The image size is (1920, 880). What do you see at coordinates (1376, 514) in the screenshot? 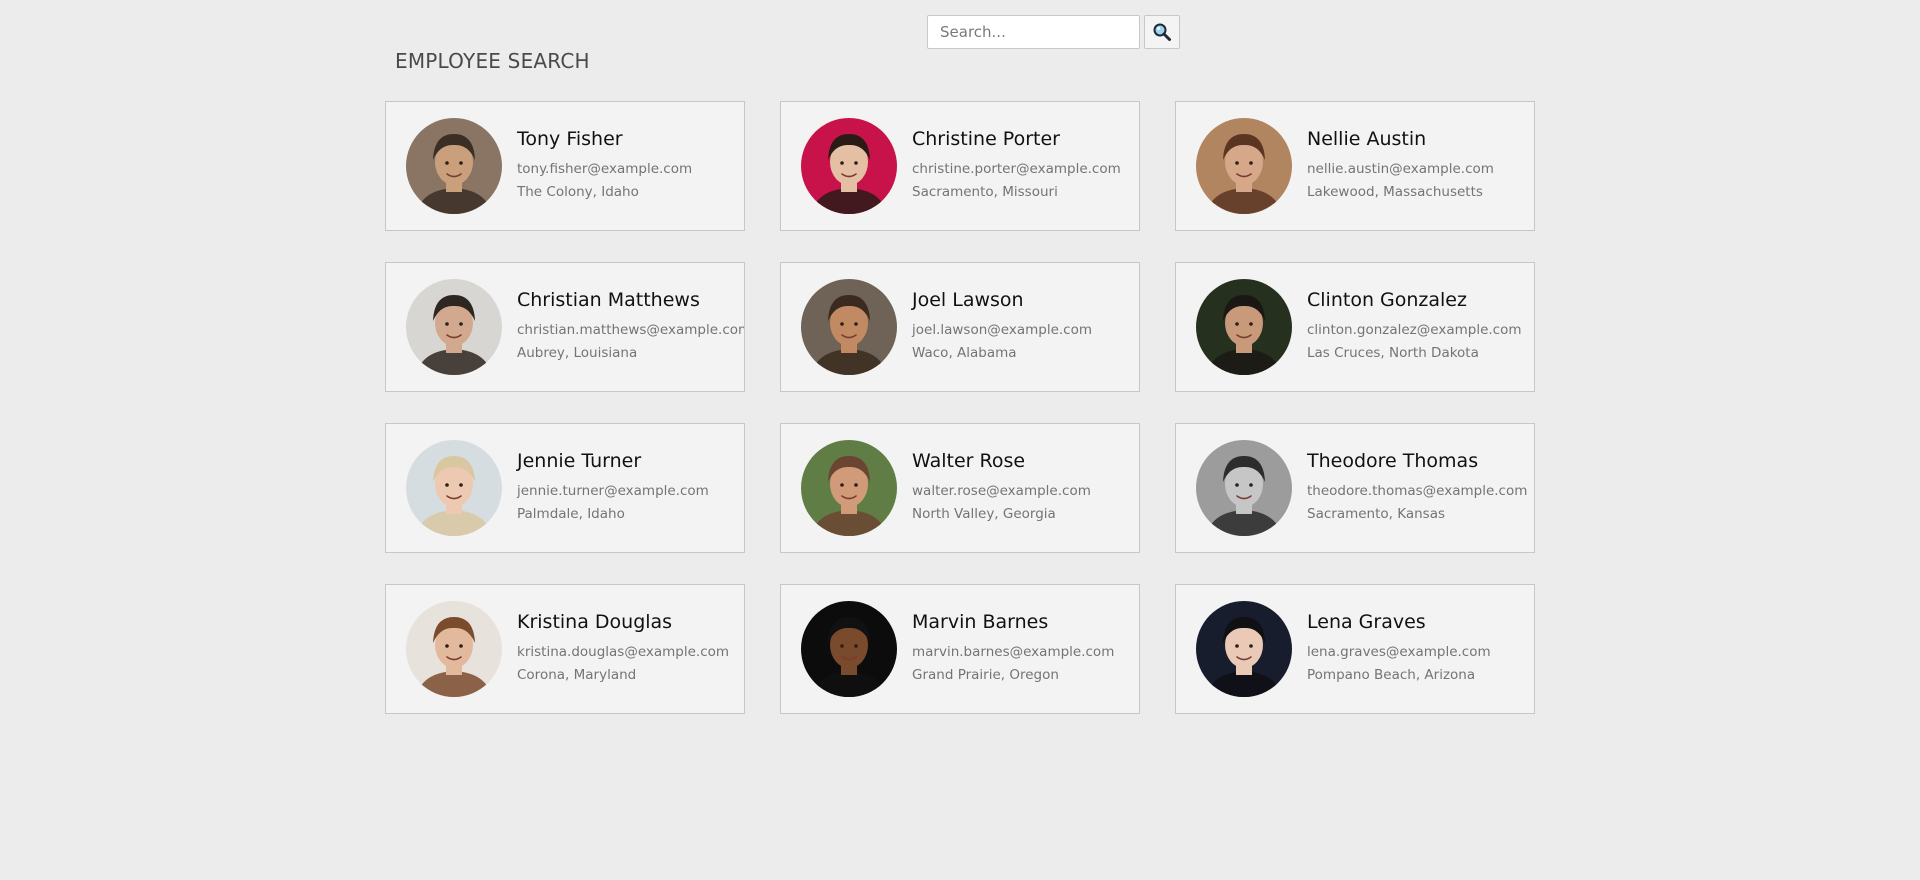
I see `employee-location: Sacramento, Kansas` at bounding box center [1376, 514].